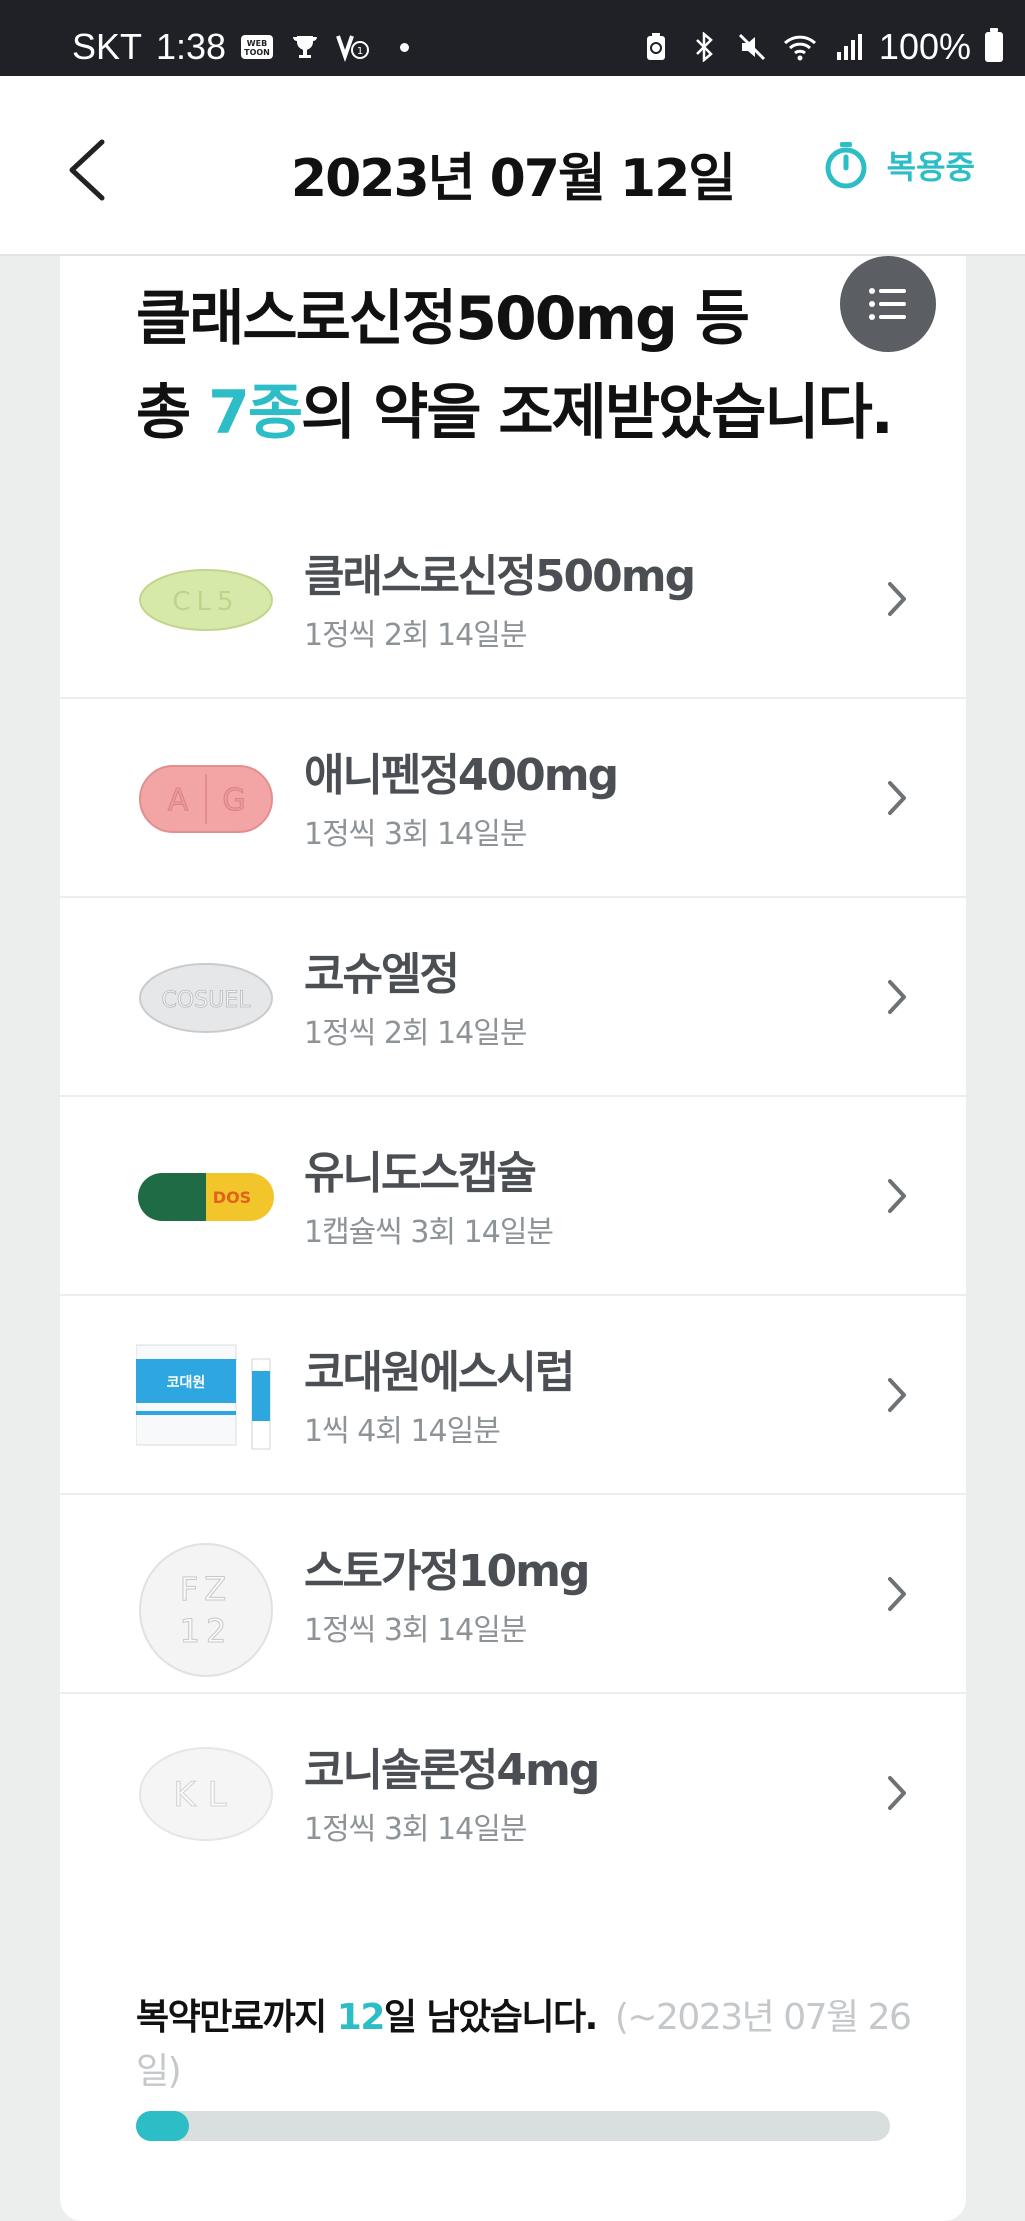 The width and height of the screenshot is (1025, 2221). I want to click on list-item: 코대원 코대원에스시럽 1씩 4회 14일분, so click(513, 1395).